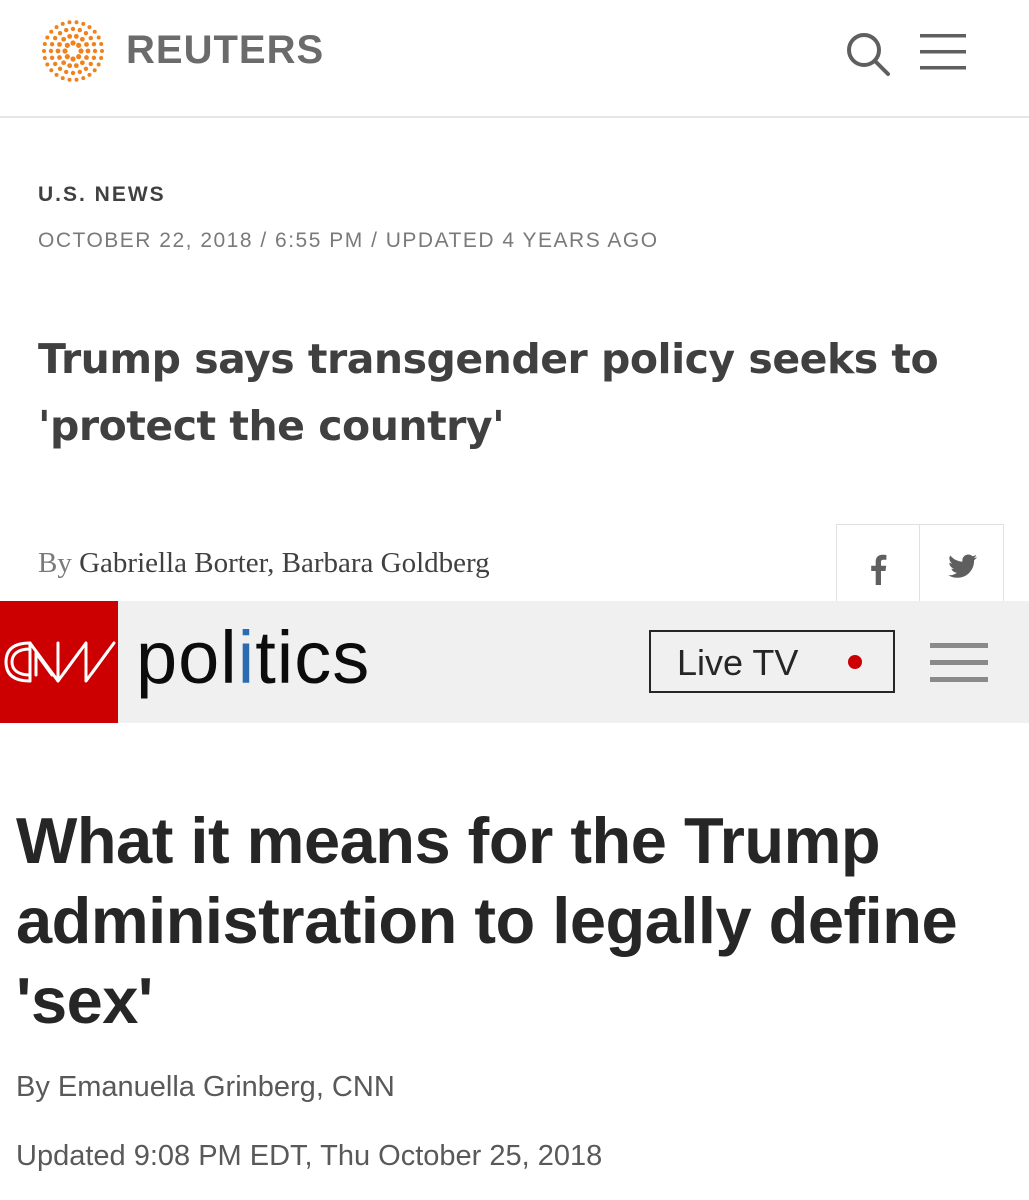 The width and height of the screenshot is (1029, 1200). I want to click on live-tv-button: Live TV, so click(772, 661).